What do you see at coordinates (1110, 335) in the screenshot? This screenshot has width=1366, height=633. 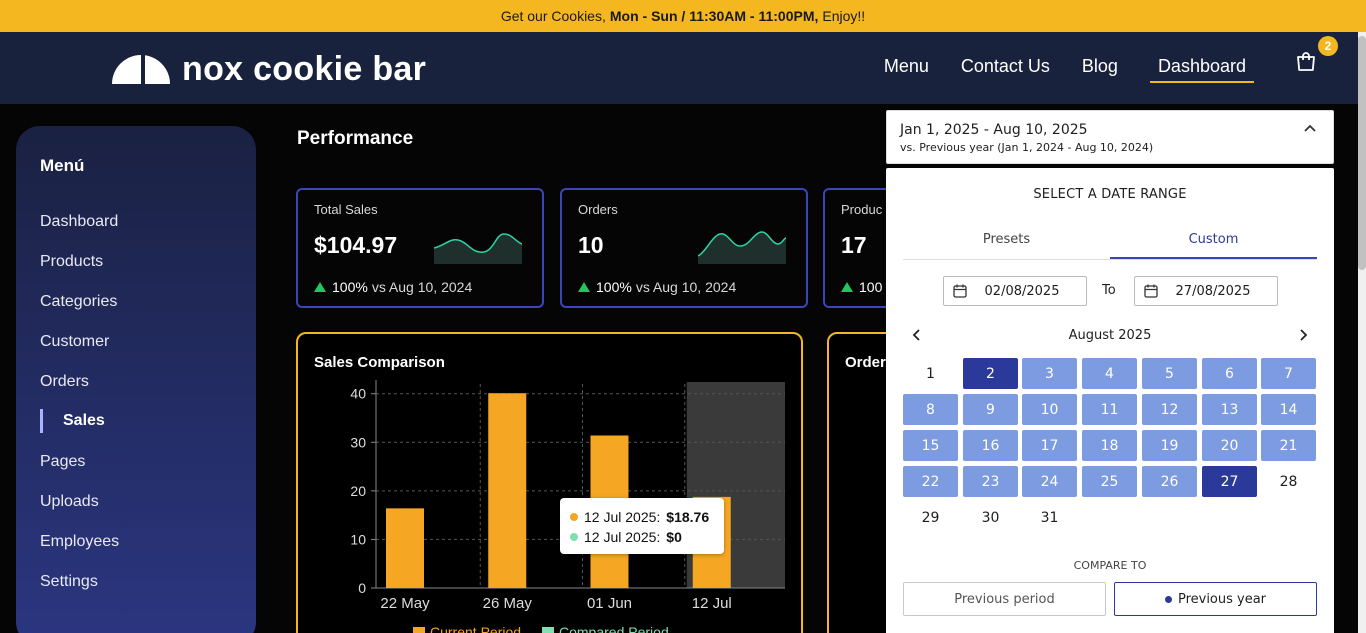 I see `month-label: August 2025` at bounding box center [1110, 335].